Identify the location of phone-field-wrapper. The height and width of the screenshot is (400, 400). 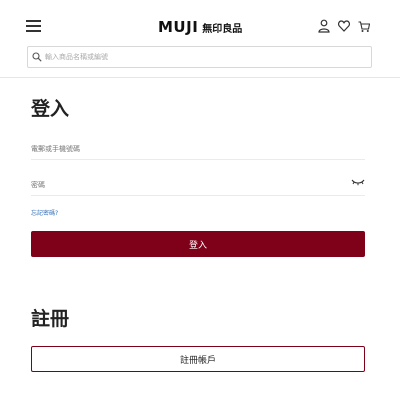
(198, 148).